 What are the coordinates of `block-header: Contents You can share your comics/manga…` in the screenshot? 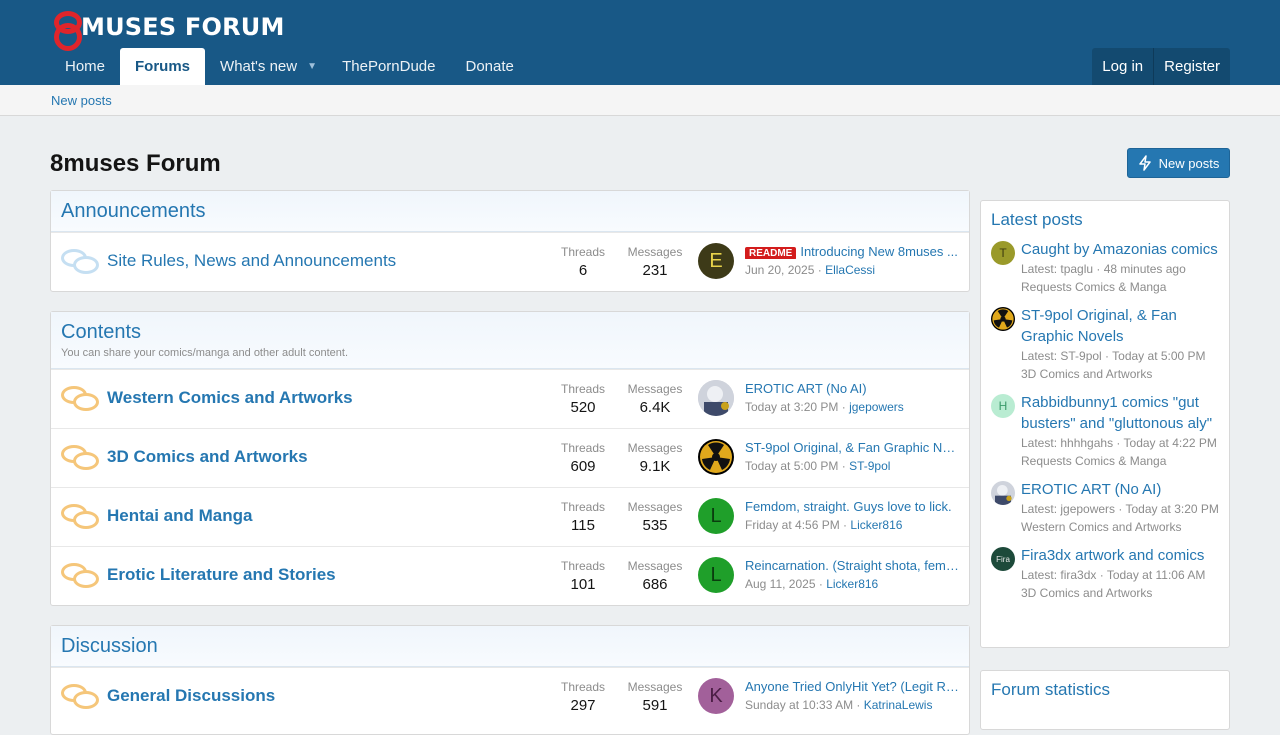 It's located at (510, 340).